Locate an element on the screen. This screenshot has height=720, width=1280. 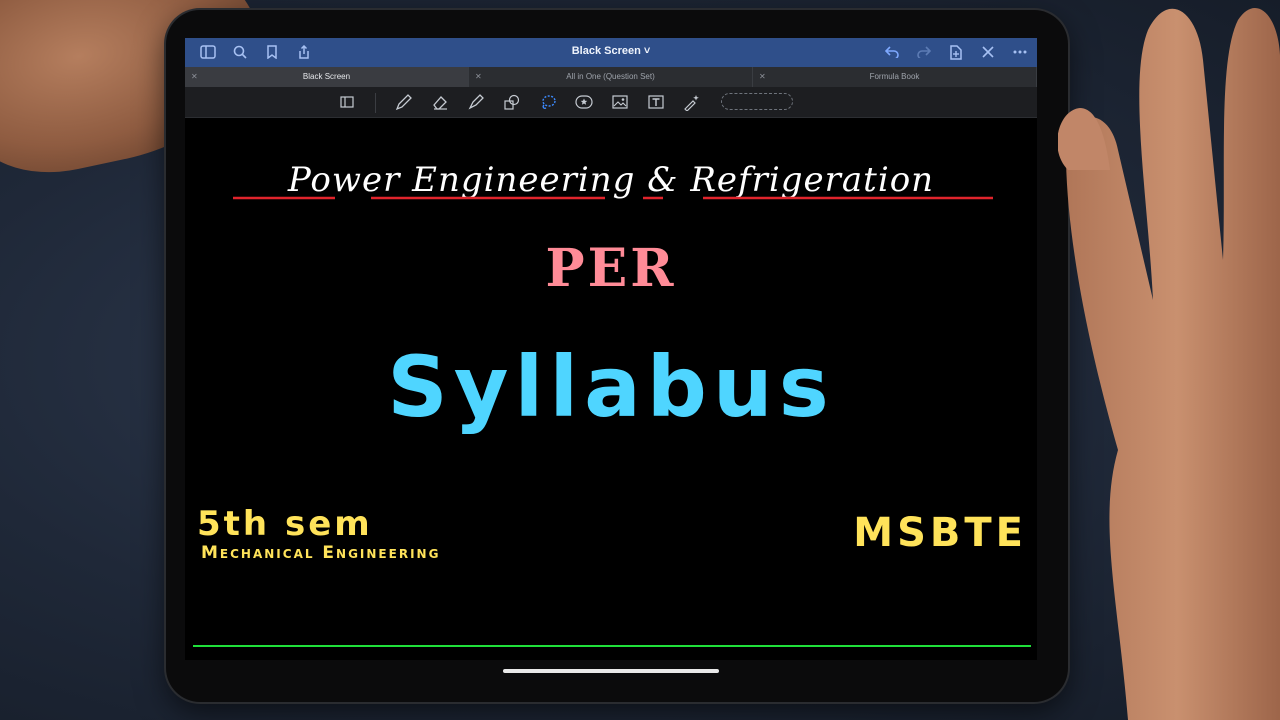
subject-abbreviation: PER is located at coordinates (611, 268).